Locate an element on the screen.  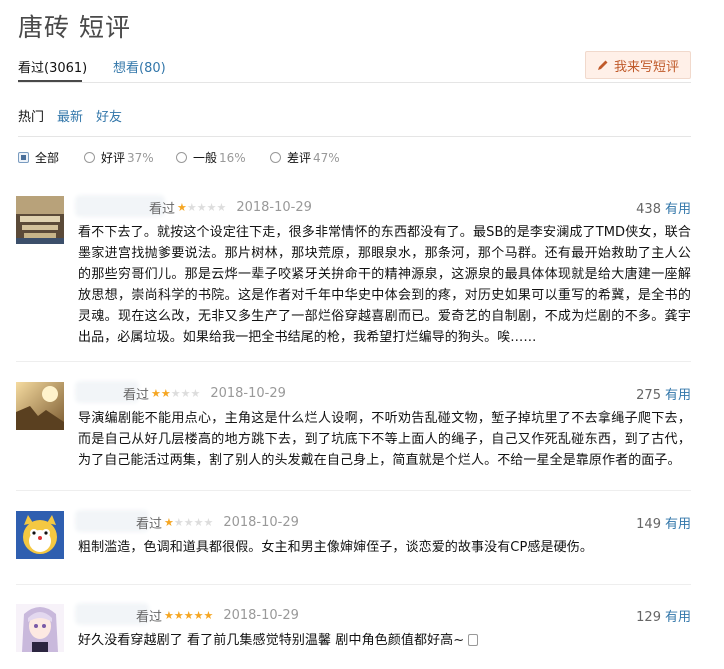
radio-selected-icon is located at coordinates (23, 157).